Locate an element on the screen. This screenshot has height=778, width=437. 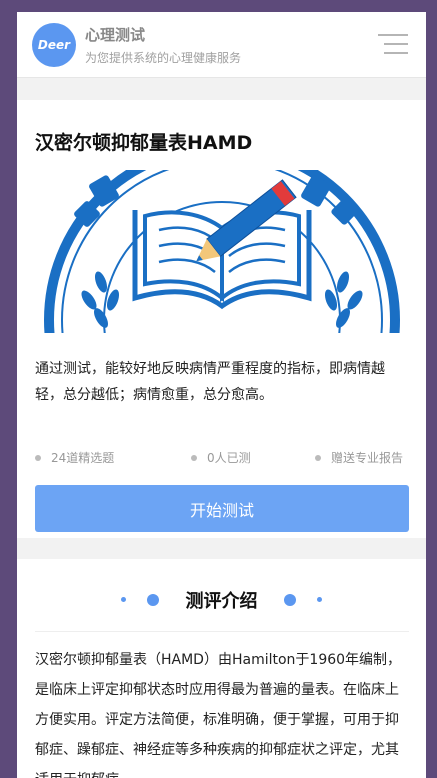
stat-label: 24道精选题 is located at coordinates (83, 458).